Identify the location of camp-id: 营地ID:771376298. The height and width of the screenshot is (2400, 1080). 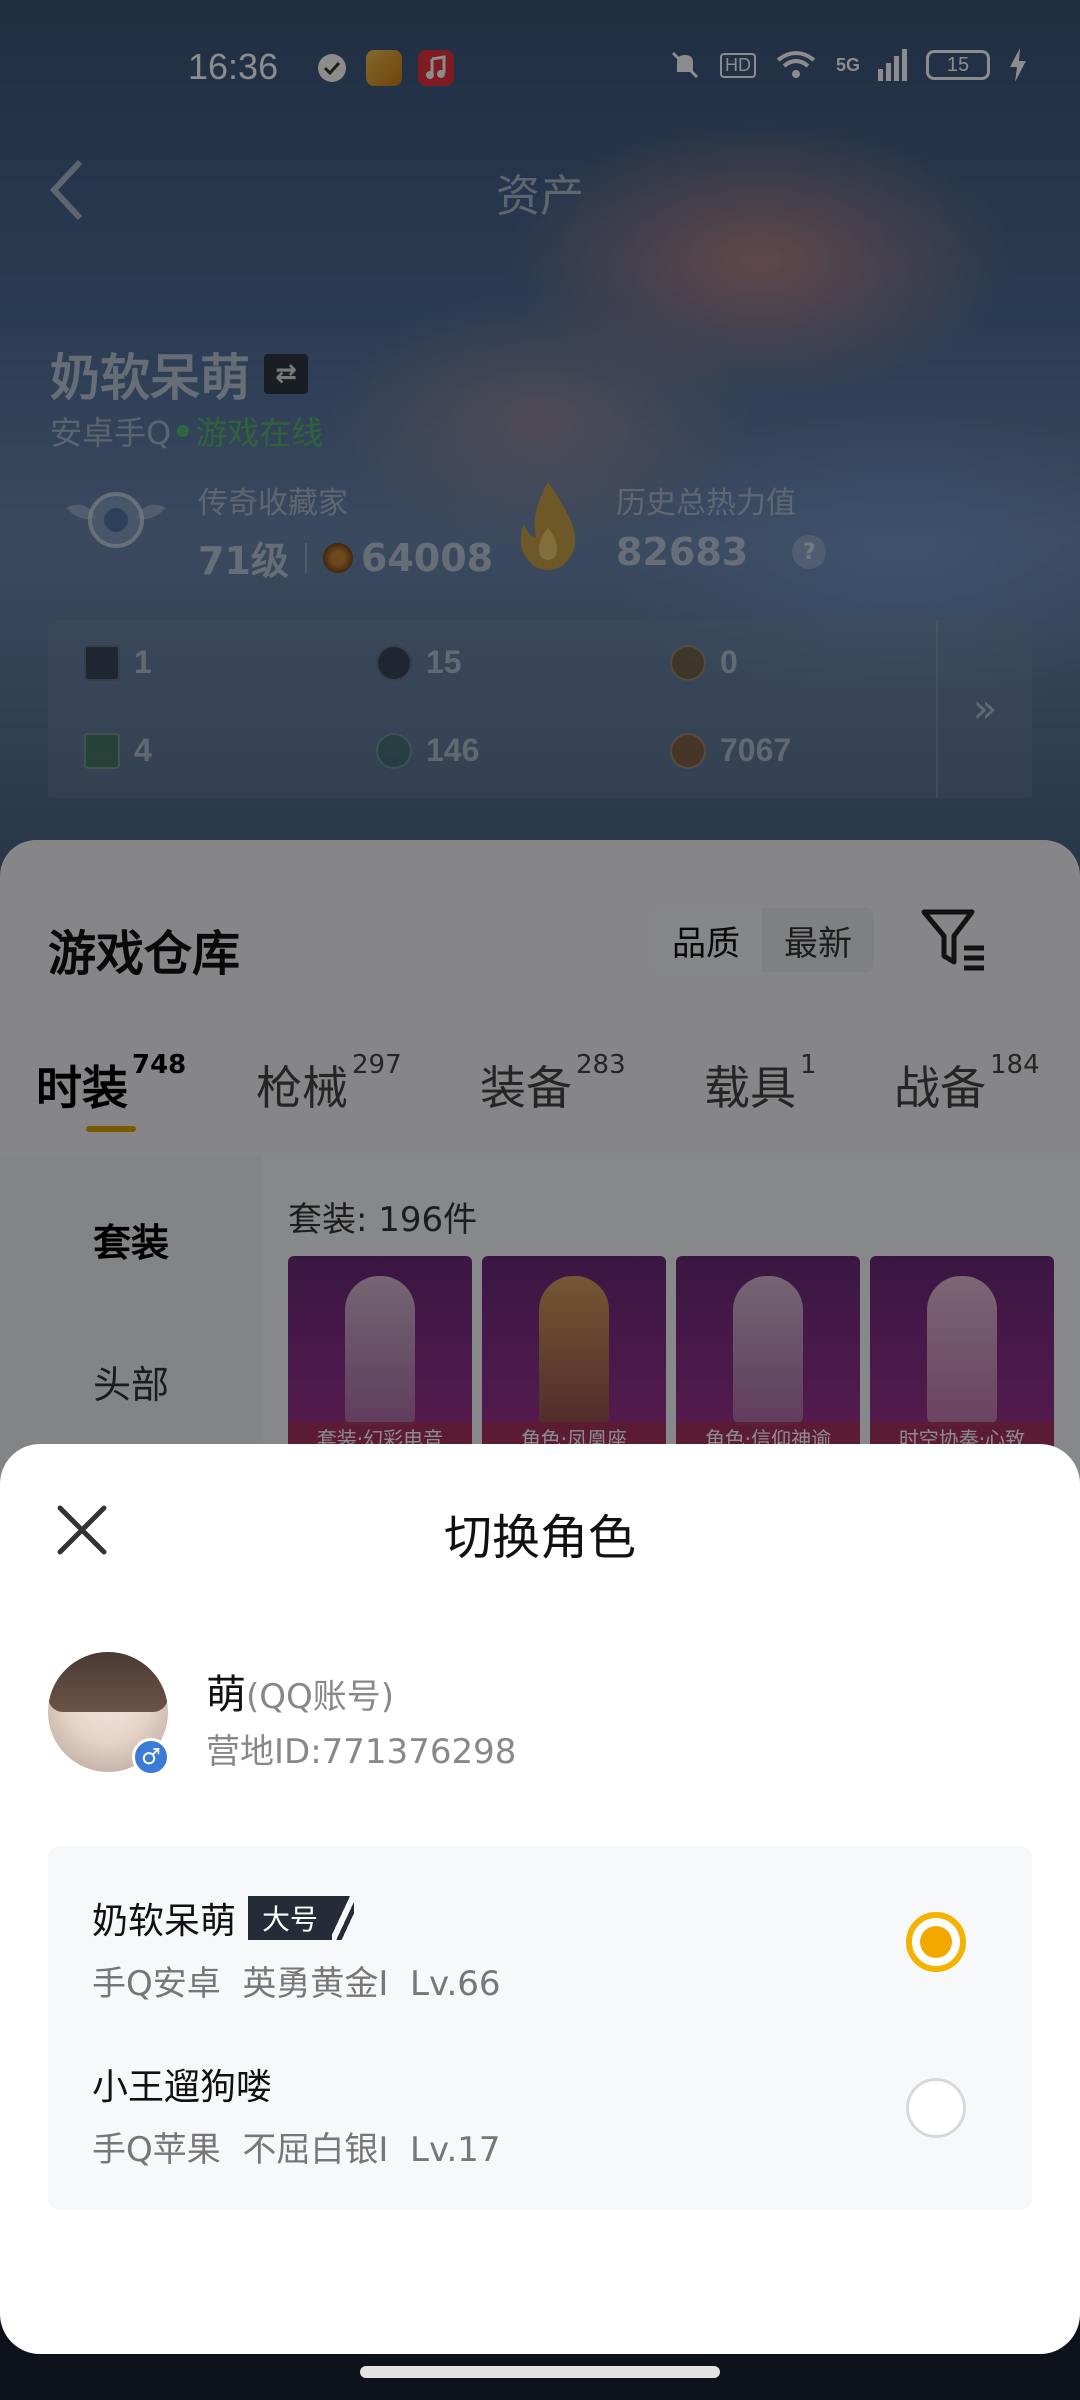
(361, 1752).